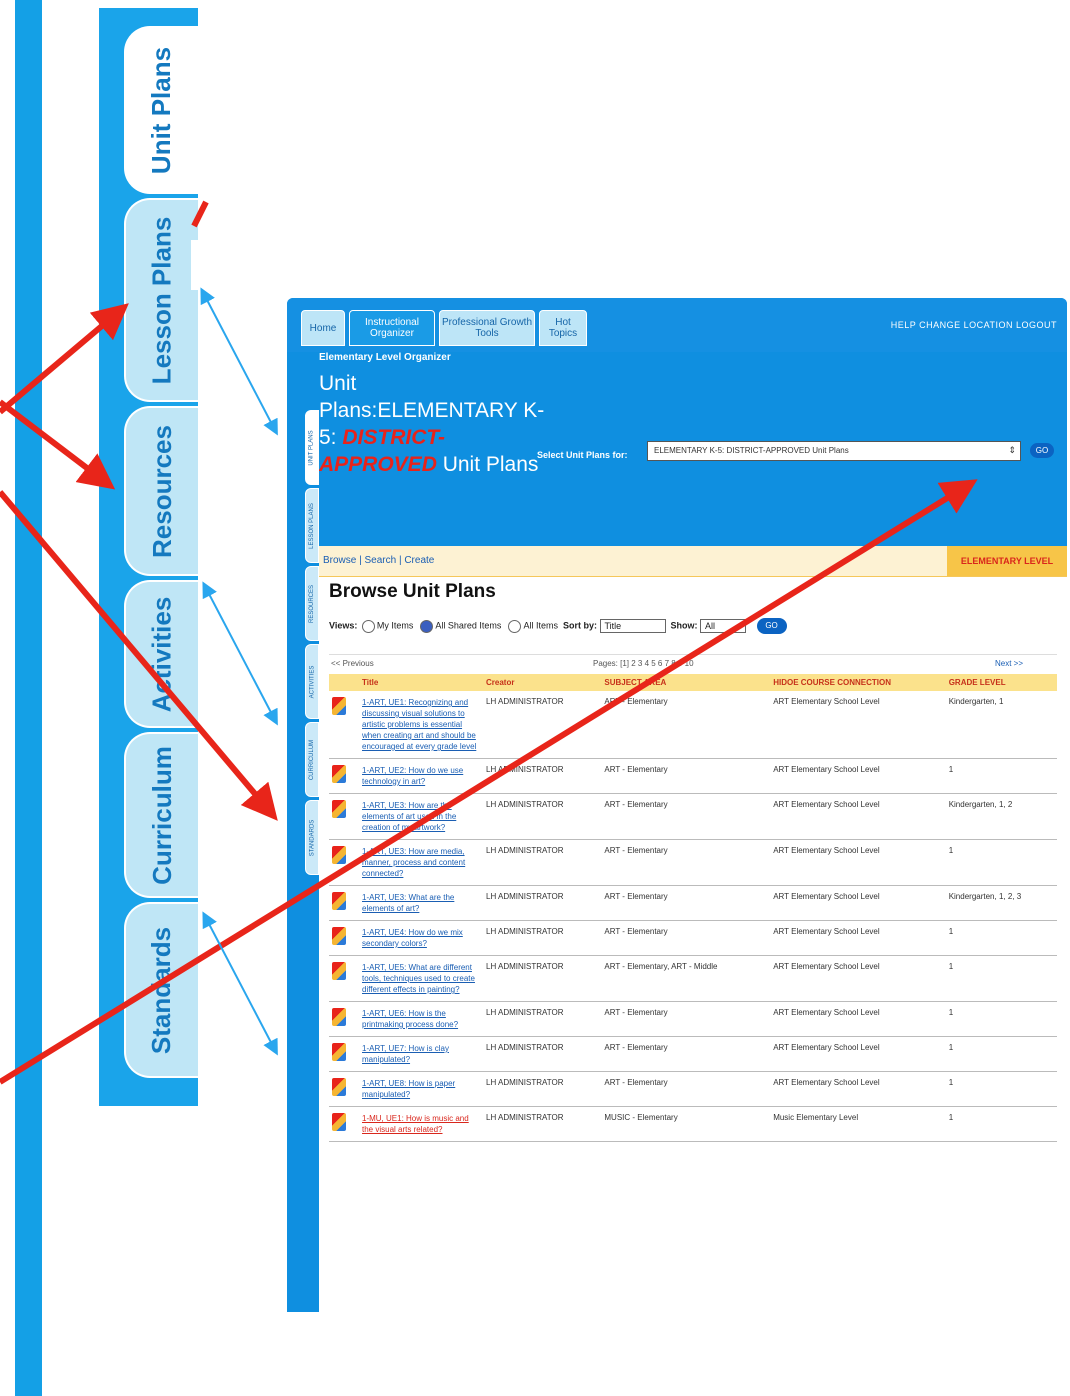 Image resolution: width=1070 pixels, height=1396 pixels. Describe the element at coordinates (139, 655) in the screenshot. I see `red-arrow-curriculum` at that location.